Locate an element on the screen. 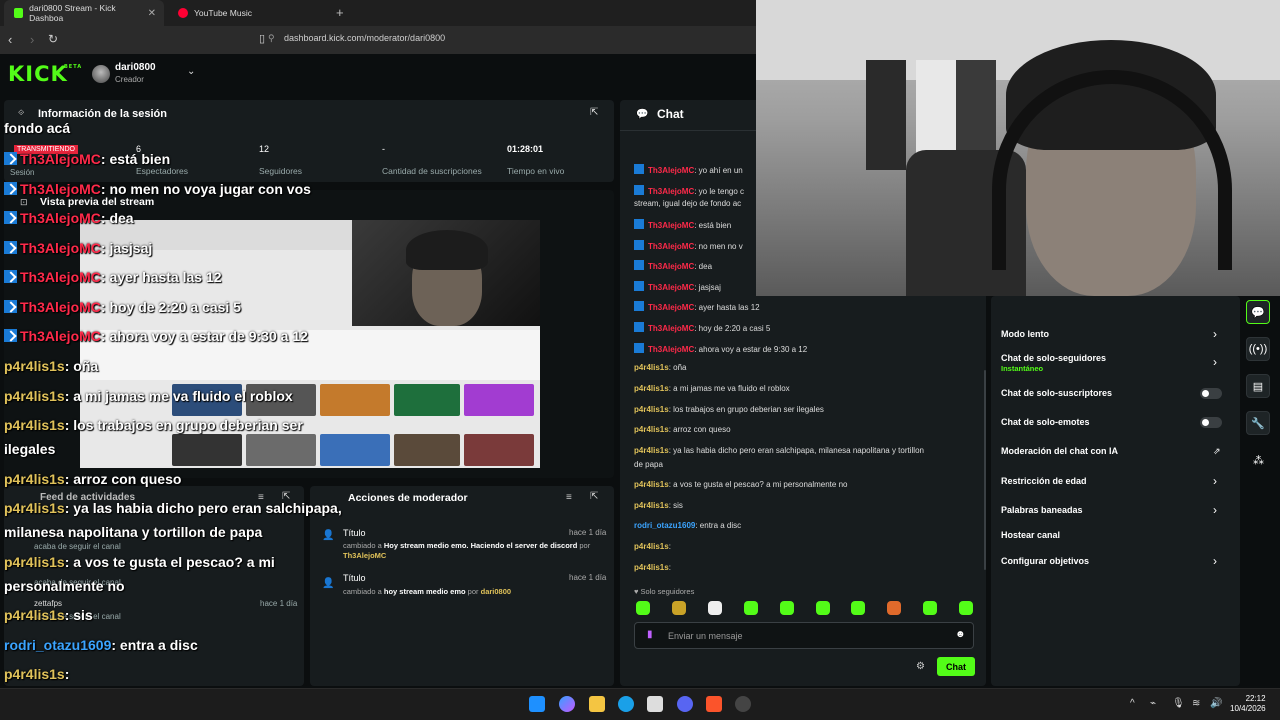 The height and width of the screenshot is (720, 1280). setting-item: Restricción de edad is located at coordinates (1044, 481).